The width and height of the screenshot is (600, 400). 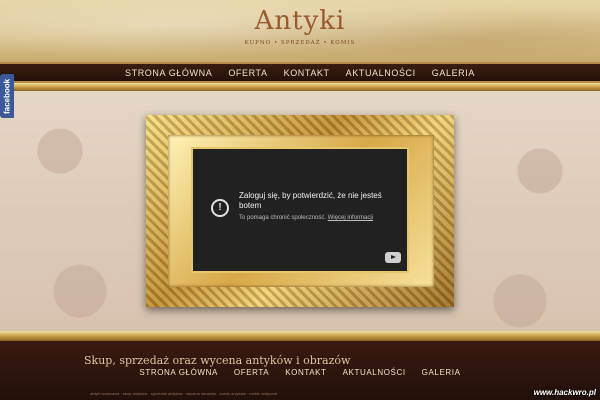 What do you see at coordinates (393, 257) in the screenshot?
I see `youtube-icon` at bounding box center [393, 257].